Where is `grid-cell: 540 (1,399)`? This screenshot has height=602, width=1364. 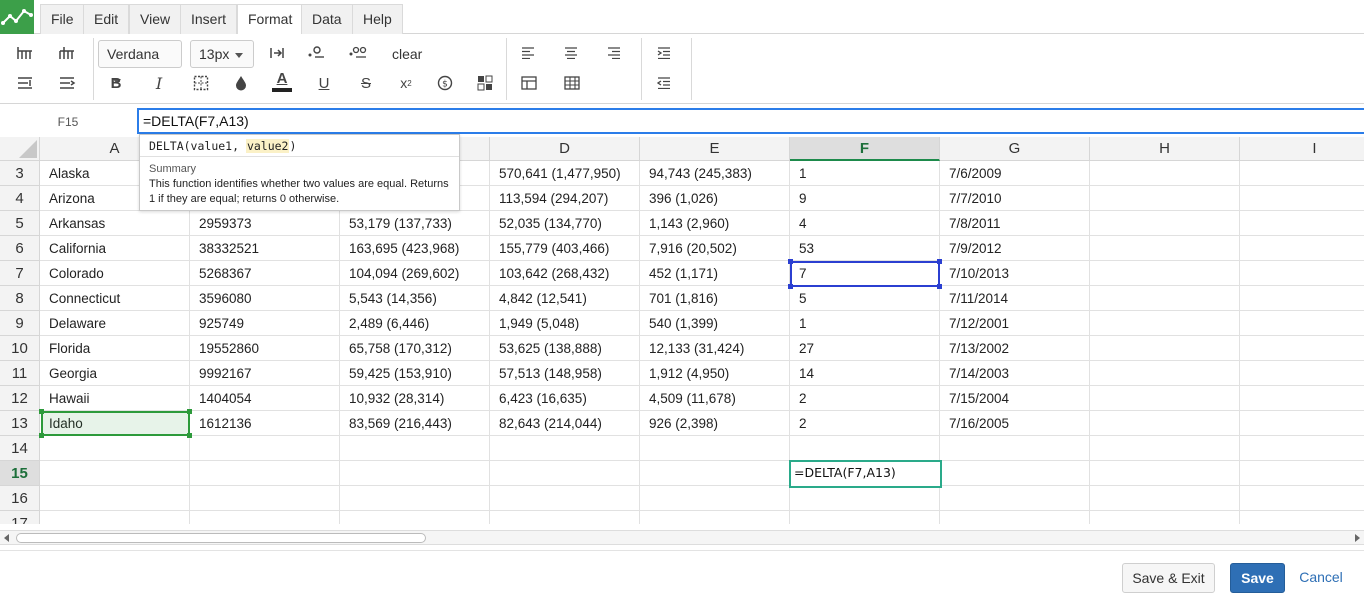
grid-cell: 540 (1,399) is located at coordinates (715, 323).